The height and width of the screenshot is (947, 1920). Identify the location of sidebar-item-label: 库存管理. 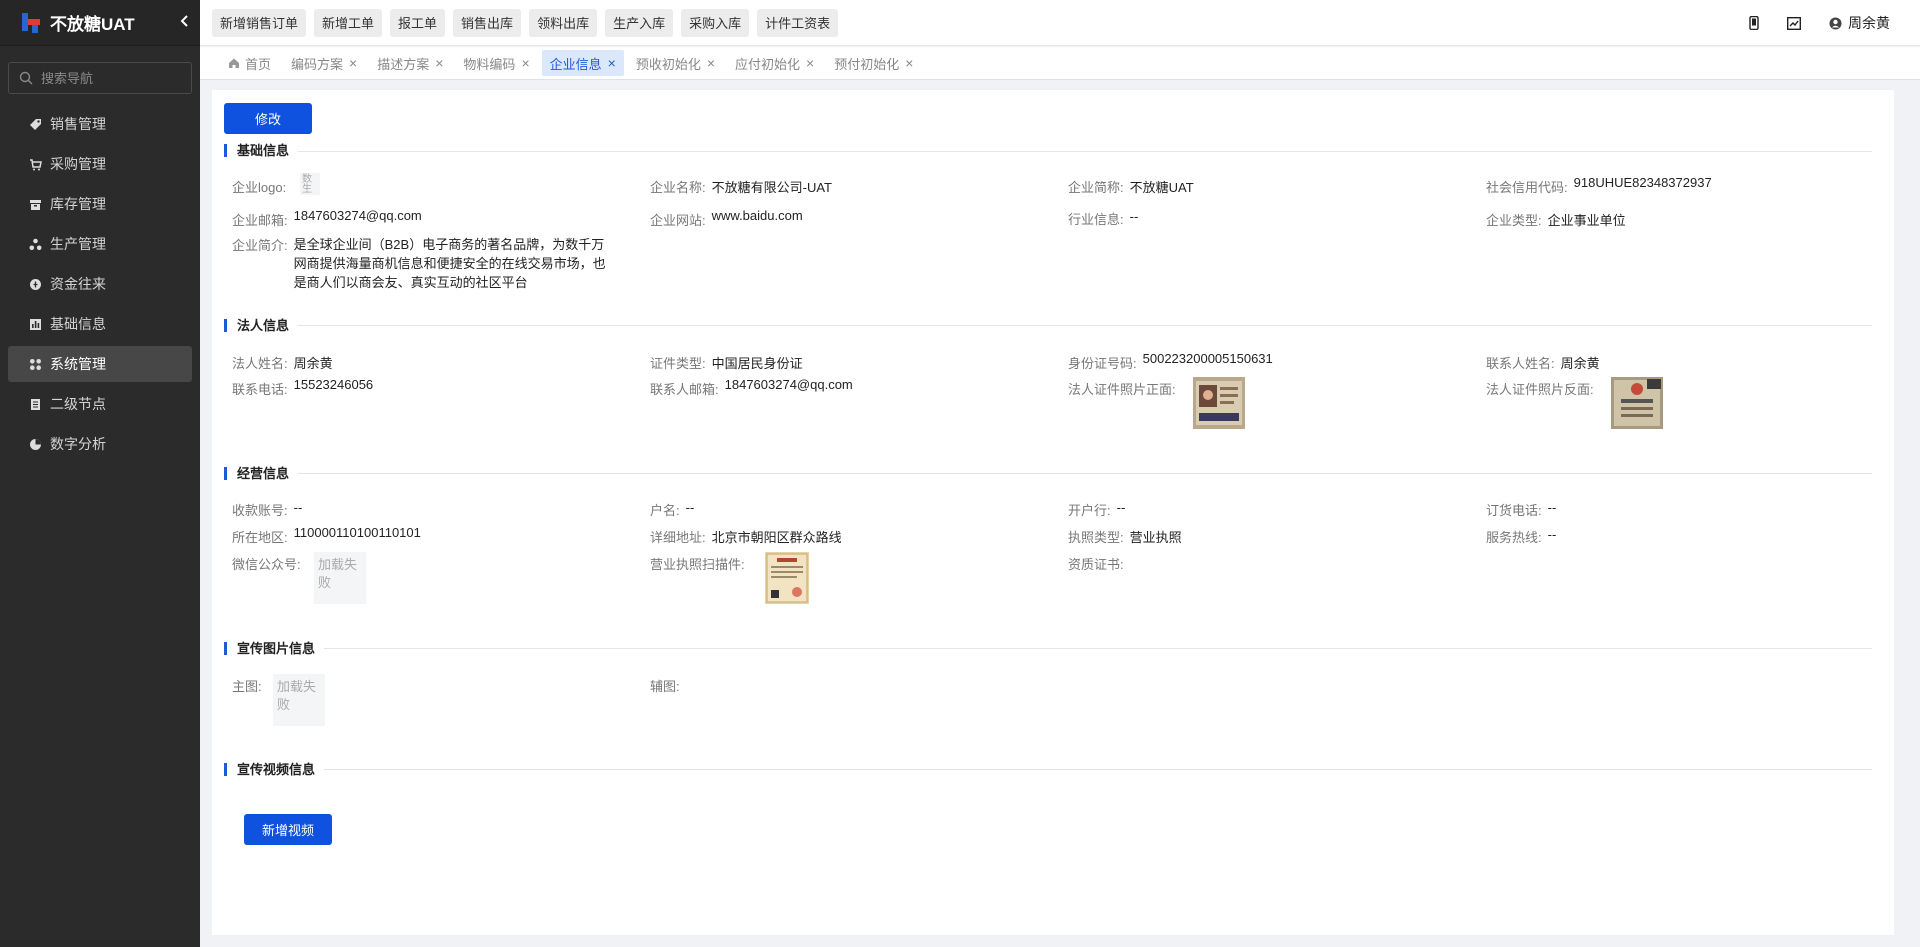
(78, 204).